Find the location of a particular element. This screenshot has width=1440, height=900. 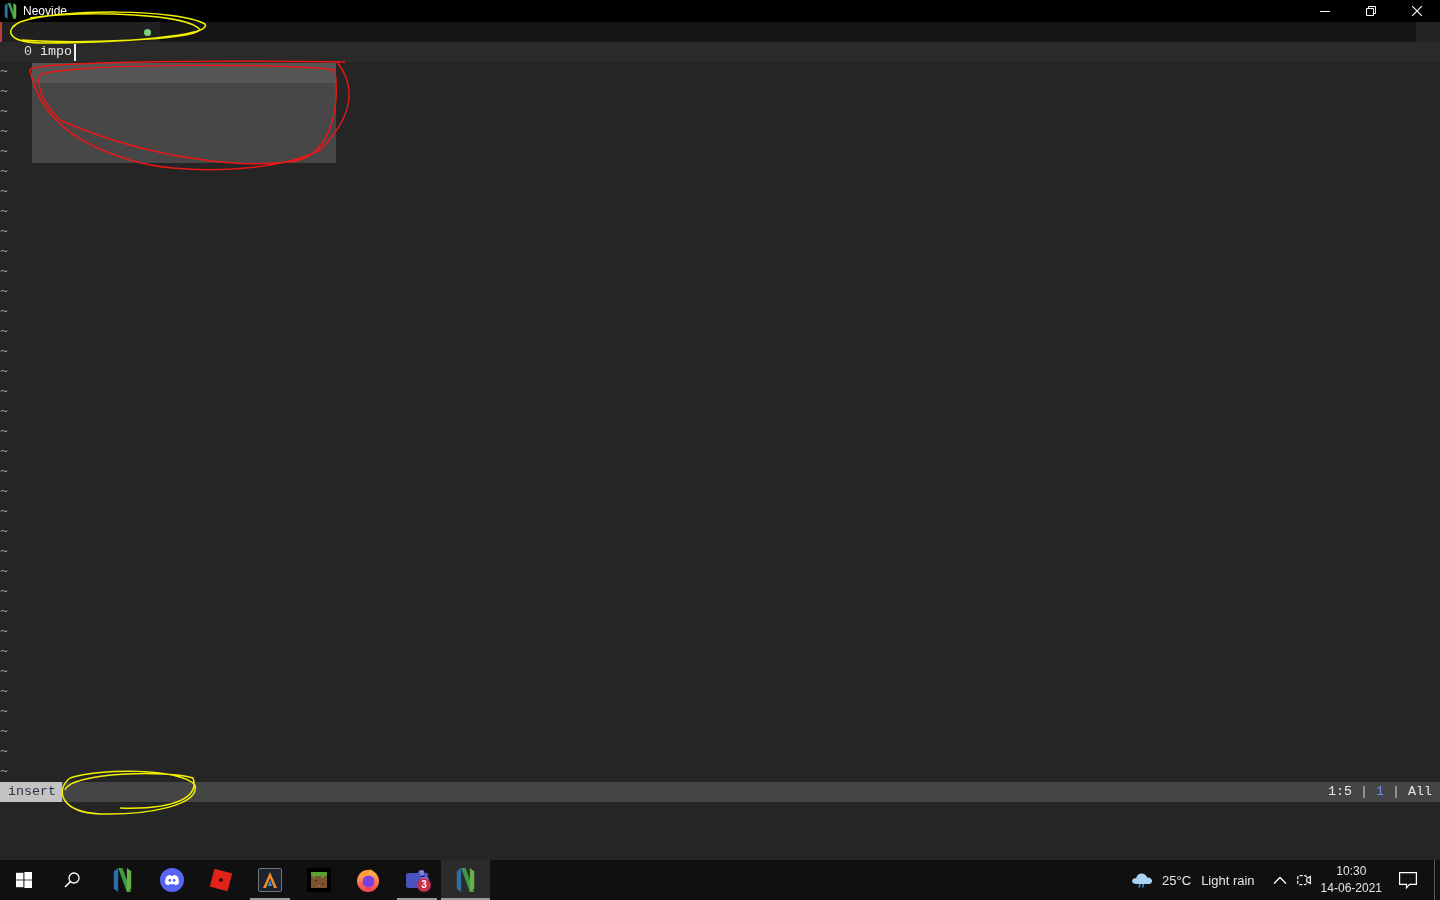

dirt-block-icon is located at coordinates (318, 880).